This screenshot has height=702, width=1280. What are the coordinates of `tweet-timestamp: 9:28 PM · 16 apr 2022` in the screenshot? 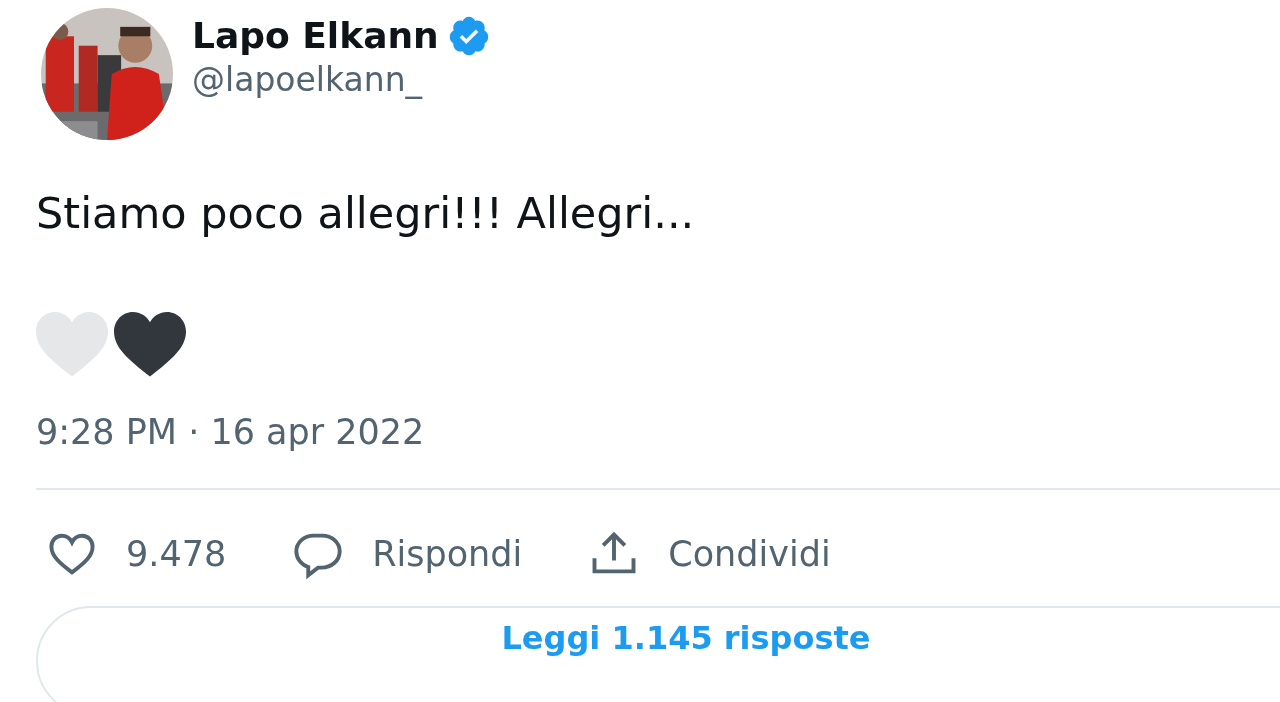 It's located at (658, 431).